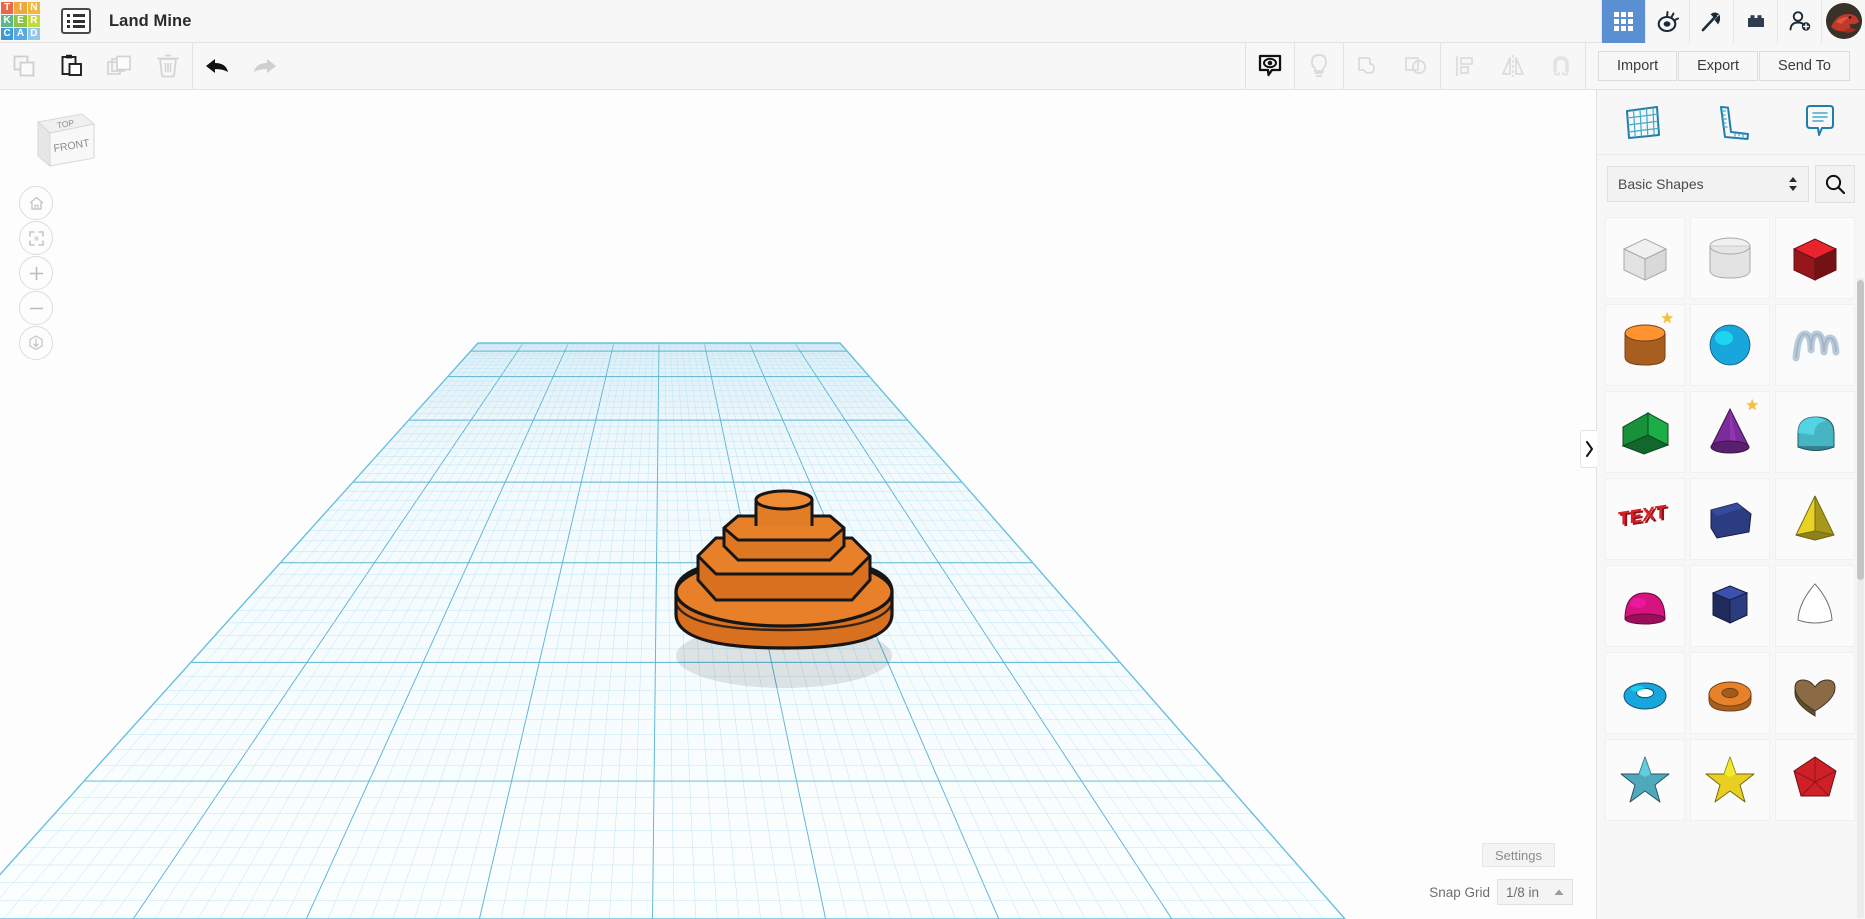 Image resolution: width=1865 pixels, height=919 pixels. What do you see at coordinates (1815, 780) in the screenshot?
I see `shape-polyhedron` at bounding box center [1815, 780].